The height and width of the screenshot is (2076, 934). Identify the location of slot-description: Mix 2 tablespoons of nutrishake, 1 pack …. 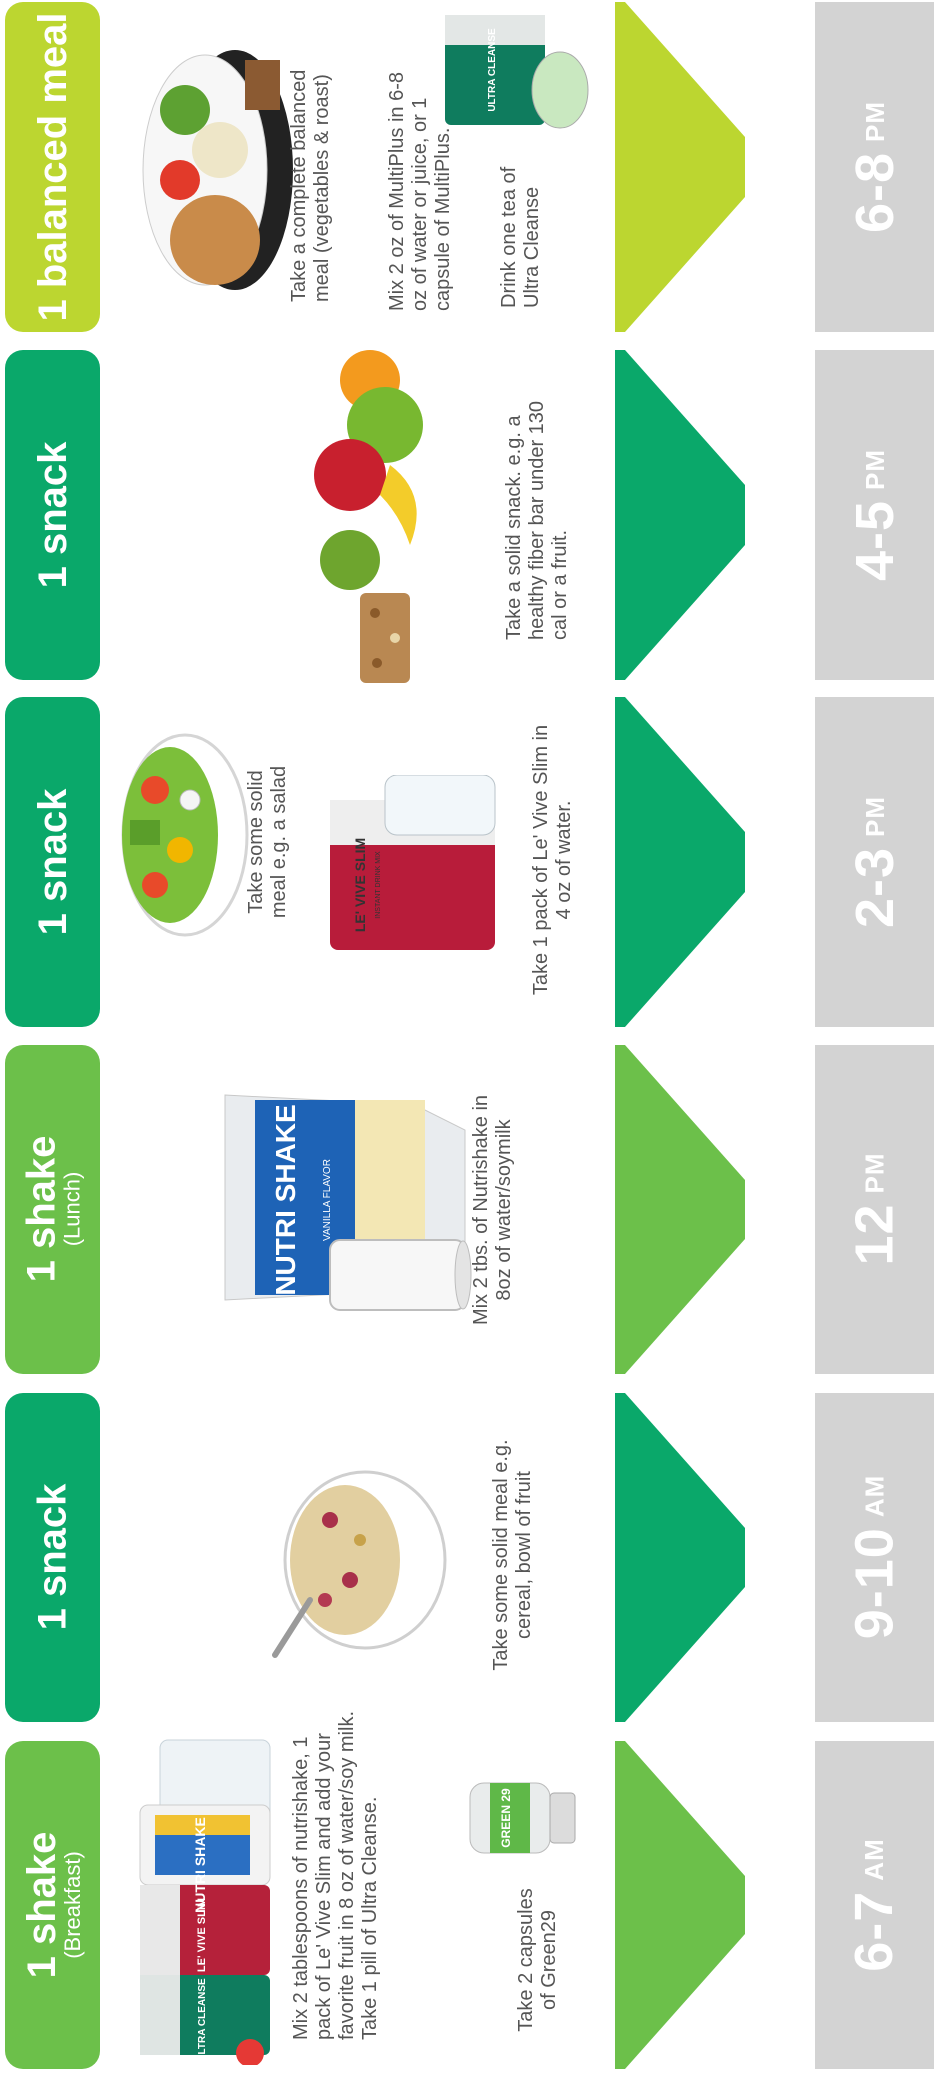
(335, 1875).